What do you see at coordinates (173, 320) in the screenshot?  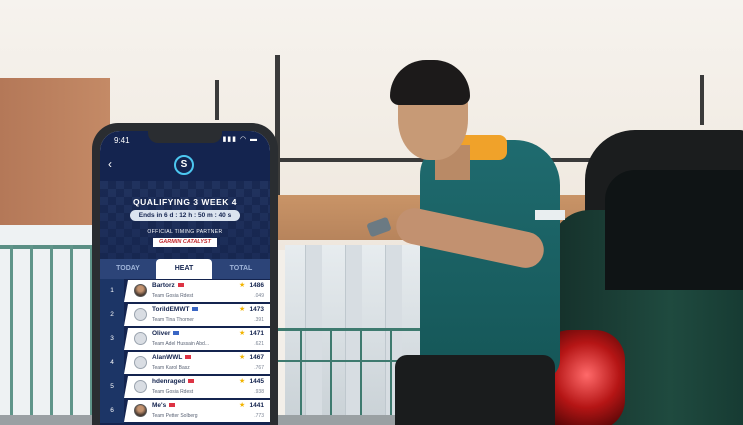 I see `team-name: Team Tina Thorner` at bounding box center [173, 320].